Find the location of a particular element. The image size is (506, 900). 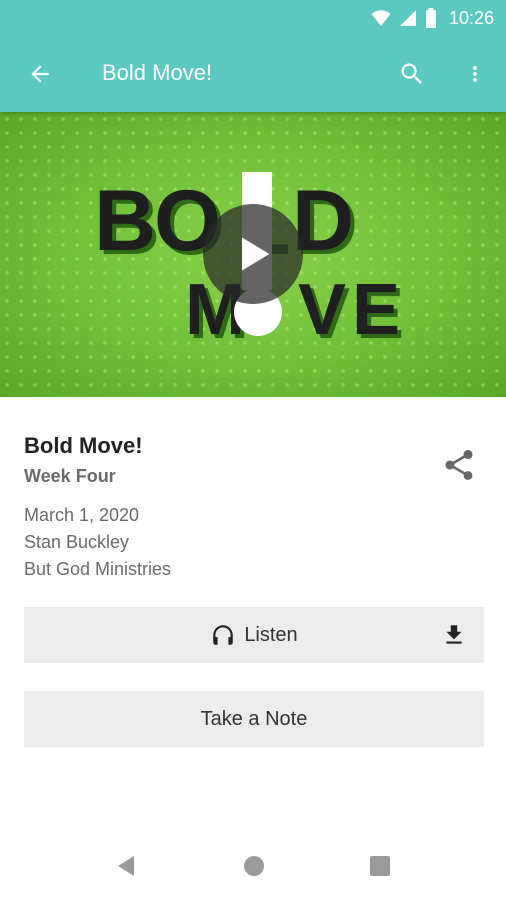

cell-signal-icon is located at coordinates (407, 18).